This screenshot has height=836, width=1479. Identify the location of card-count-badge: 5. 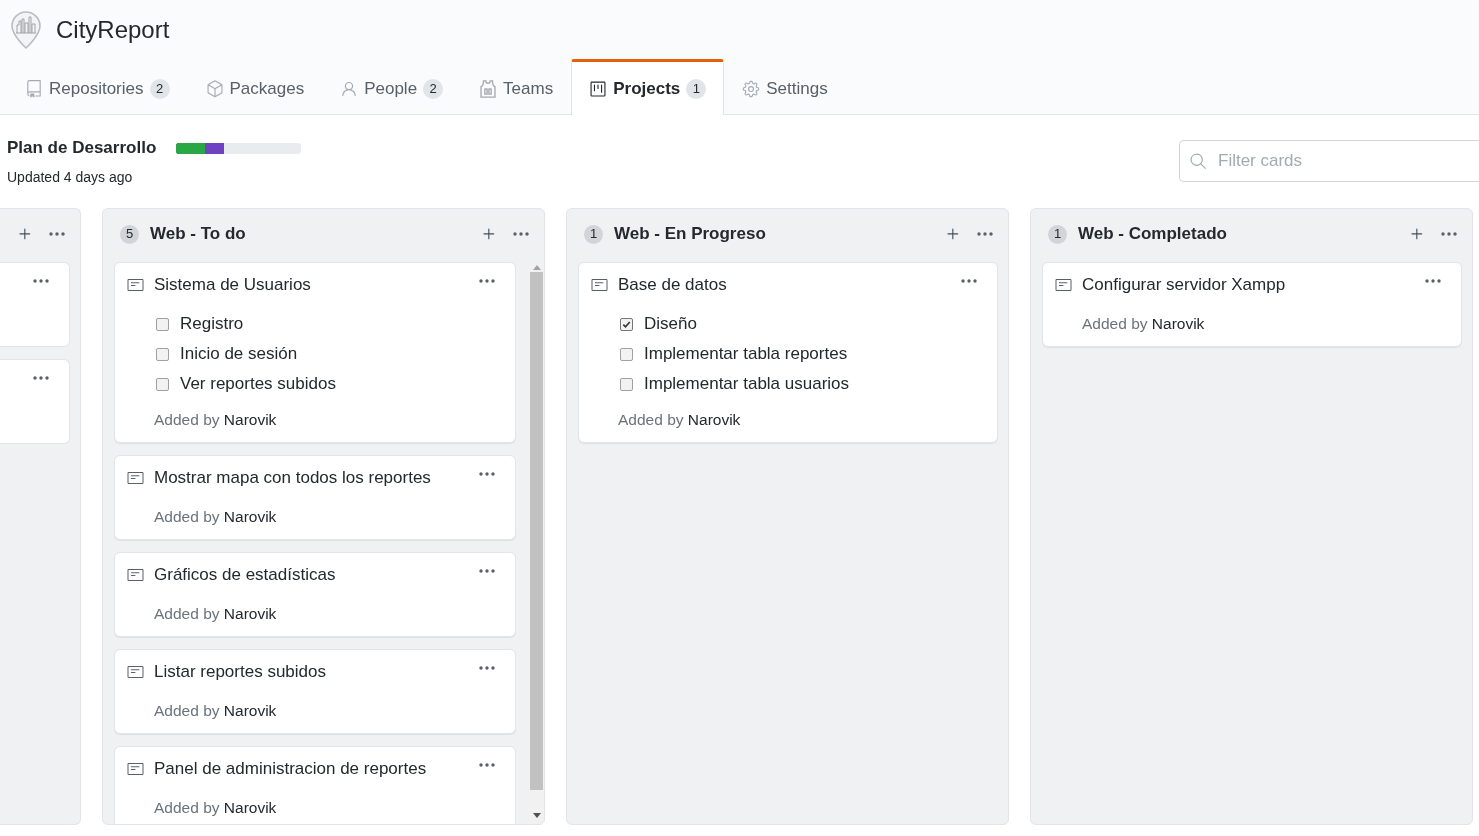
(129, 234).